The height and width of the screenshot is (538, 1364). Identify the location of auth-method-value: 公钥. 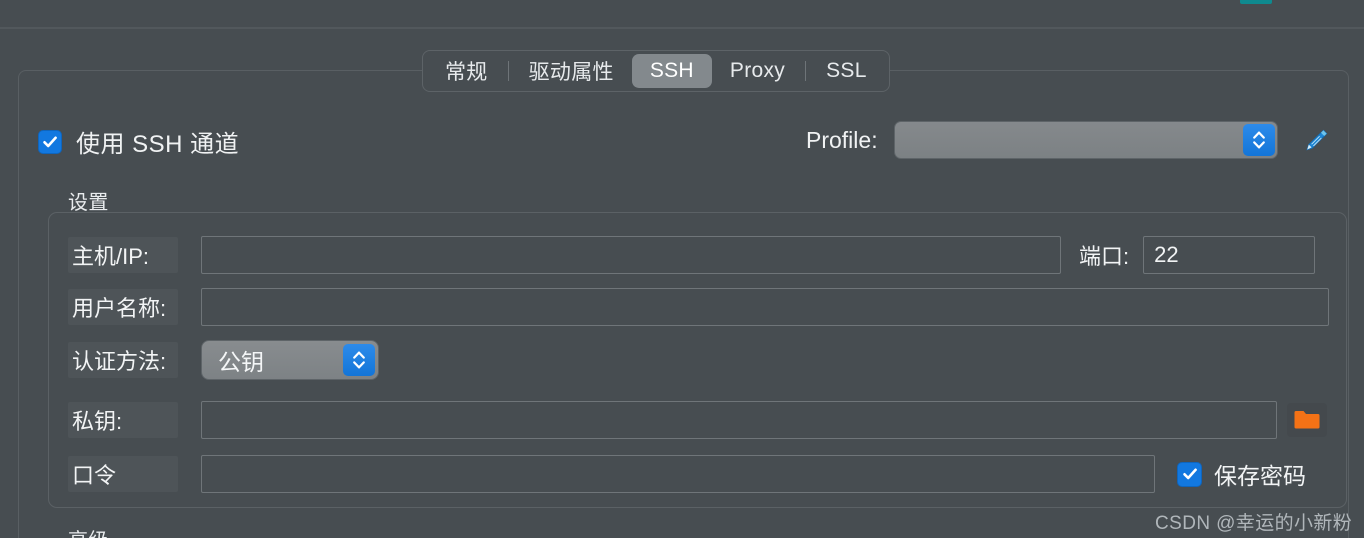
(241, 362).